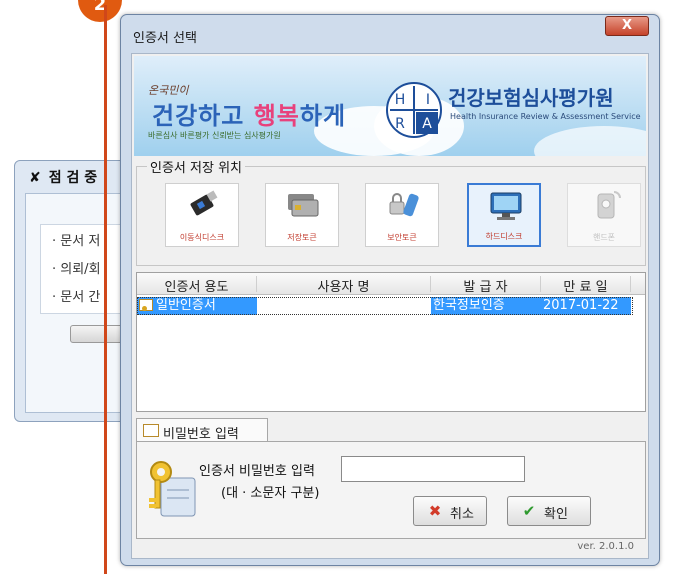 This screenshot has height=574, width=681. Describe the element at coordinates (605, 546) in the screenshot. I see `version-label: ver. 2.0.1.0` at that location.